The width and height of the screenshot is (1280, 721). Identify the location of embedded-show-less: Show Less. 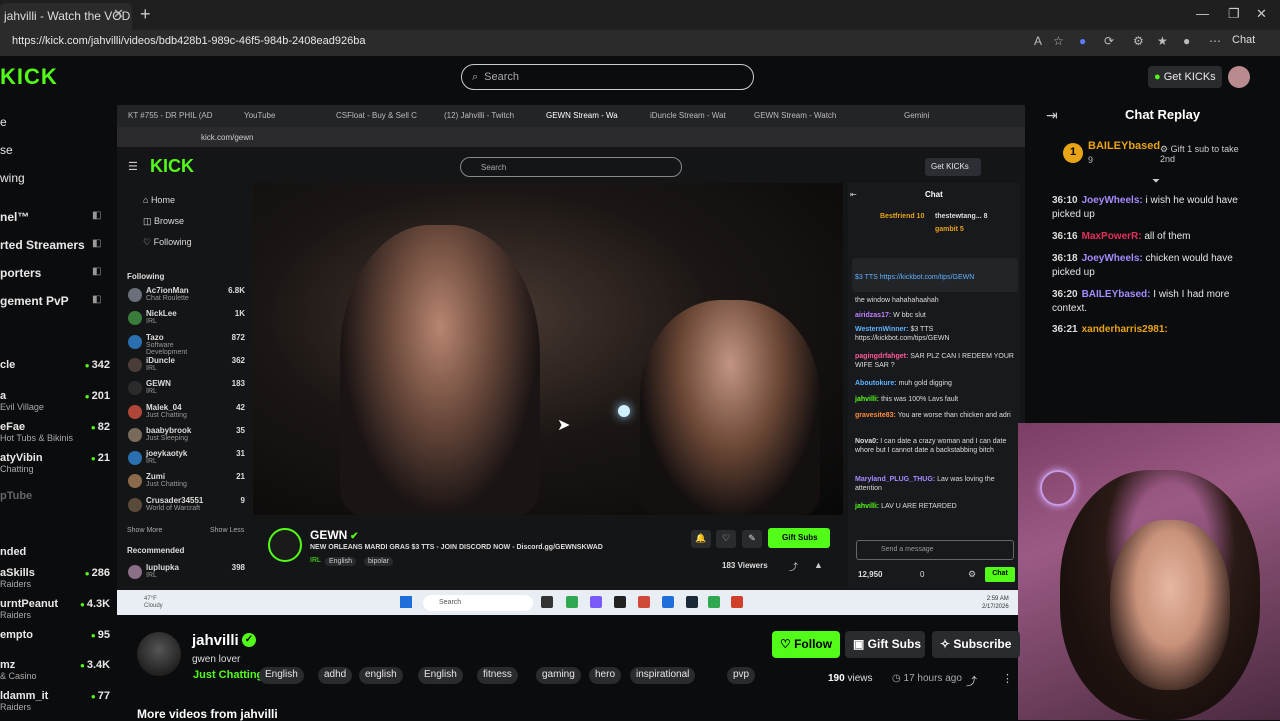
(227, 530).